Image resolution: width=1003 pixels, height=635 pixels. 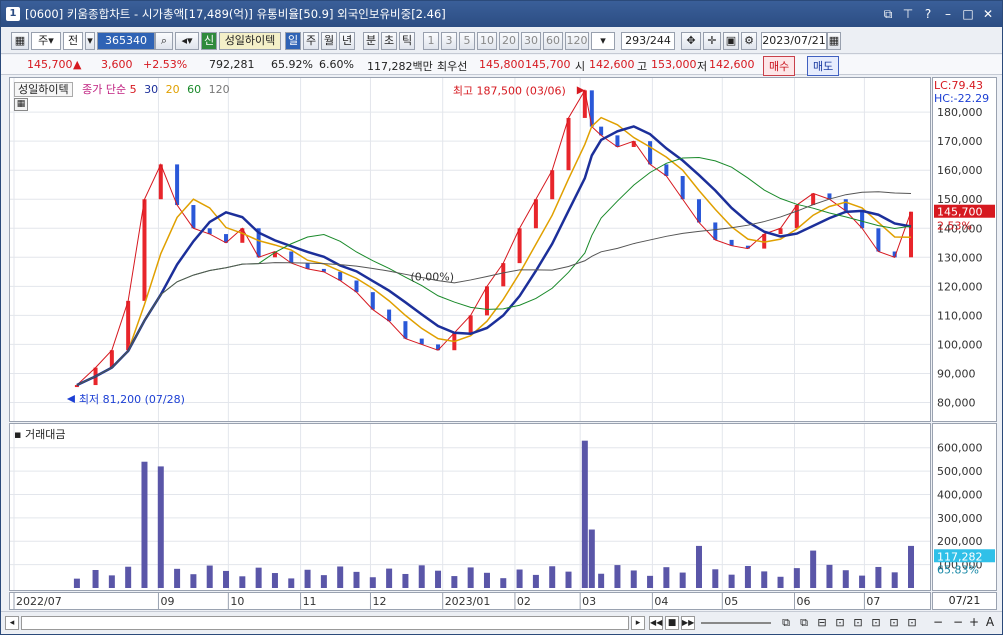 What do you see at coordinates (794, 41) in the screenshot?
I see `date-field: 2023/07/21` at bounding box center [794, 41].